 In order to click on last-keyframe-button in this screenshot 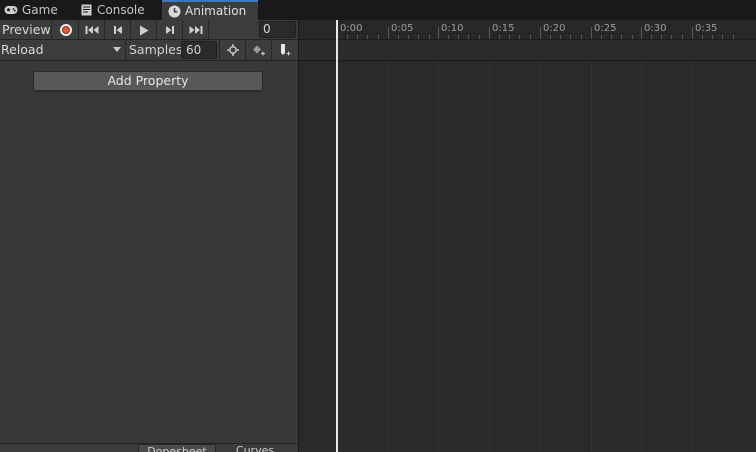, I will do `click(196, 30)`.